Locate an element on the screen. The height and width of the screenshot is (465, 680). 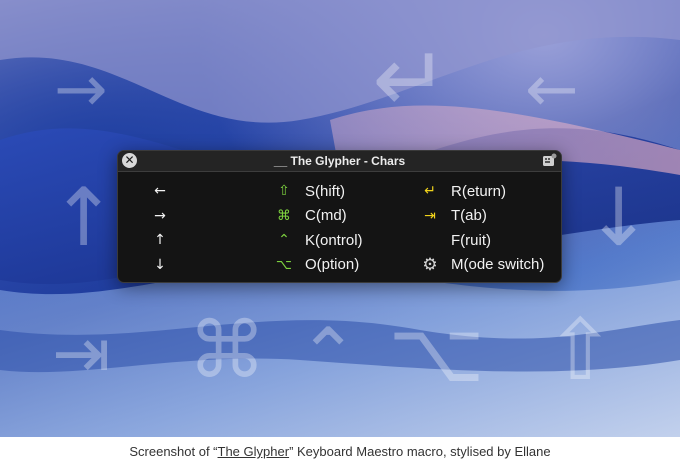
palette-item-label: O(ption) is located at coordinates (332, 265).